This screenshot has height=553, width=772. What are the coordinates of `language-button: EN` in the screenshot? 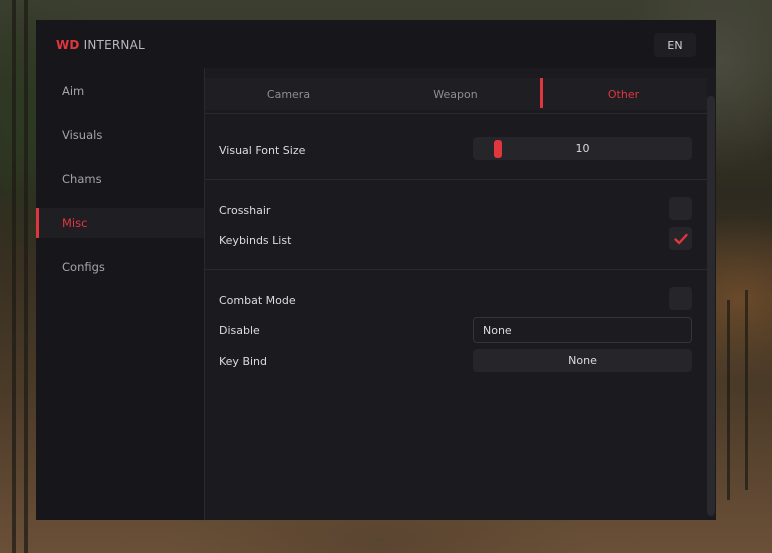 It's located at (675, 45).